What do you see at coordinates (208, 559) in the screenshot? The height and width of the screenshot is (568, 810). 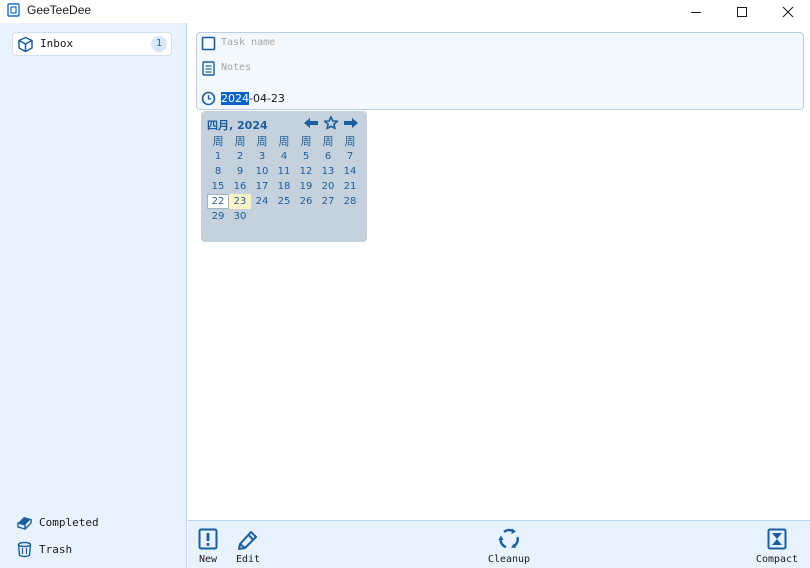 I see `new-button-label: New` at bounding box center [208, 559].